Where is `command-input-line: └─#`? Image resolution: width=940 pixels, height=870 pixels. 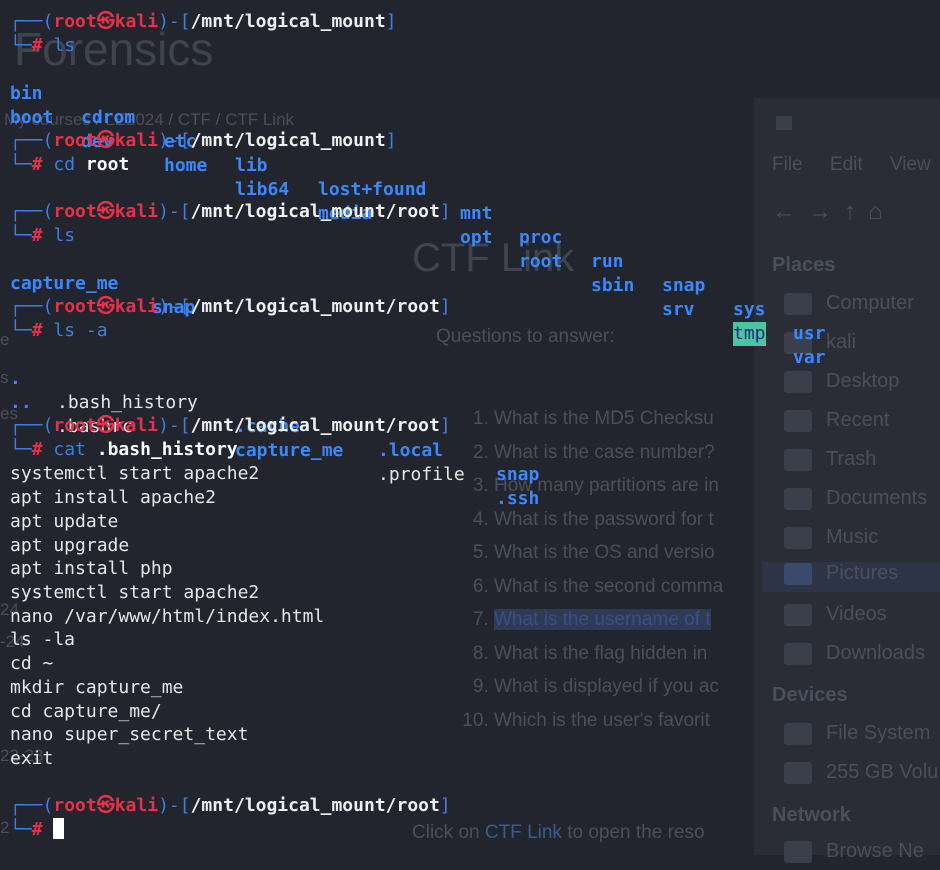 command-input-line: └─# is located at coordinates (37, 830).